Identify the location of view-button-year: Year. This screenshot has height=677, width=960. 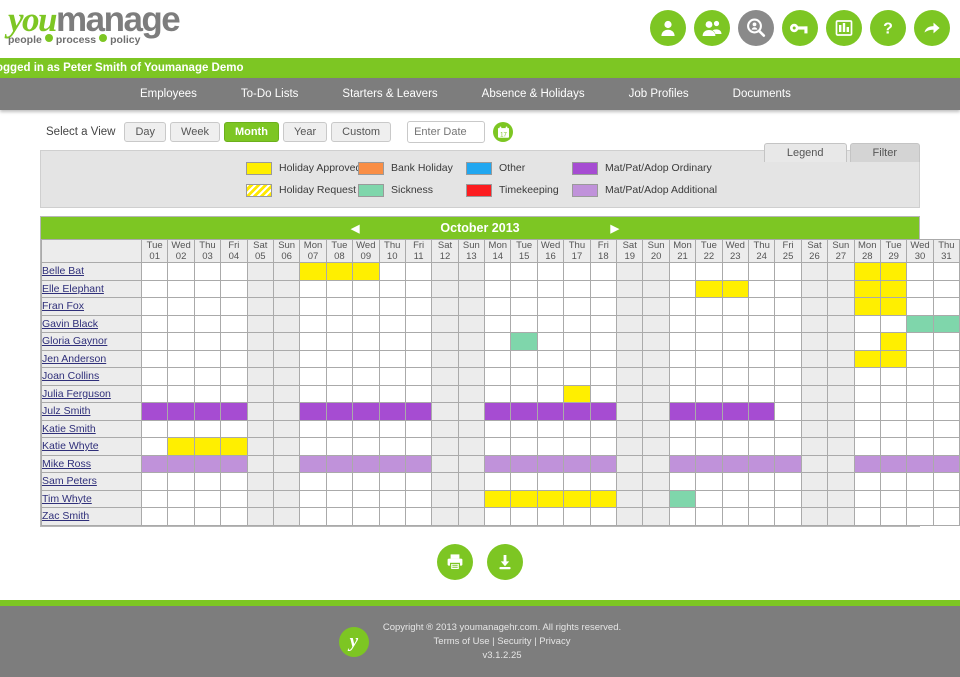
(305, 132).